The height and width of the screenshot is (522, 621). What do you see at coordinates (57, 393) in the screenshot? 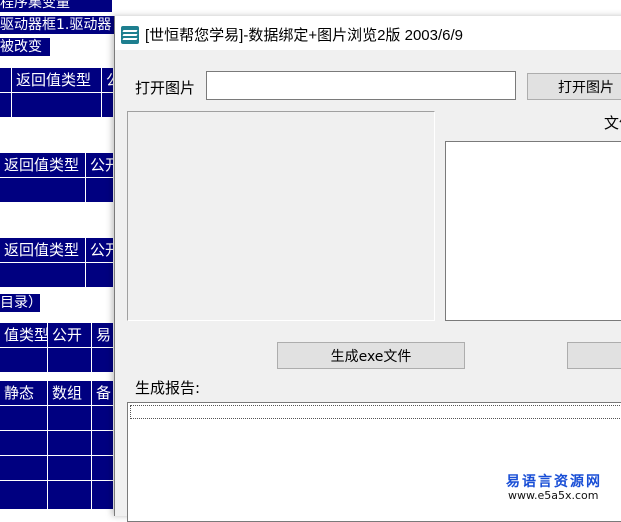
I see `bg-table-header-row: 静态 数组 备` at bounding box center [57, 393].